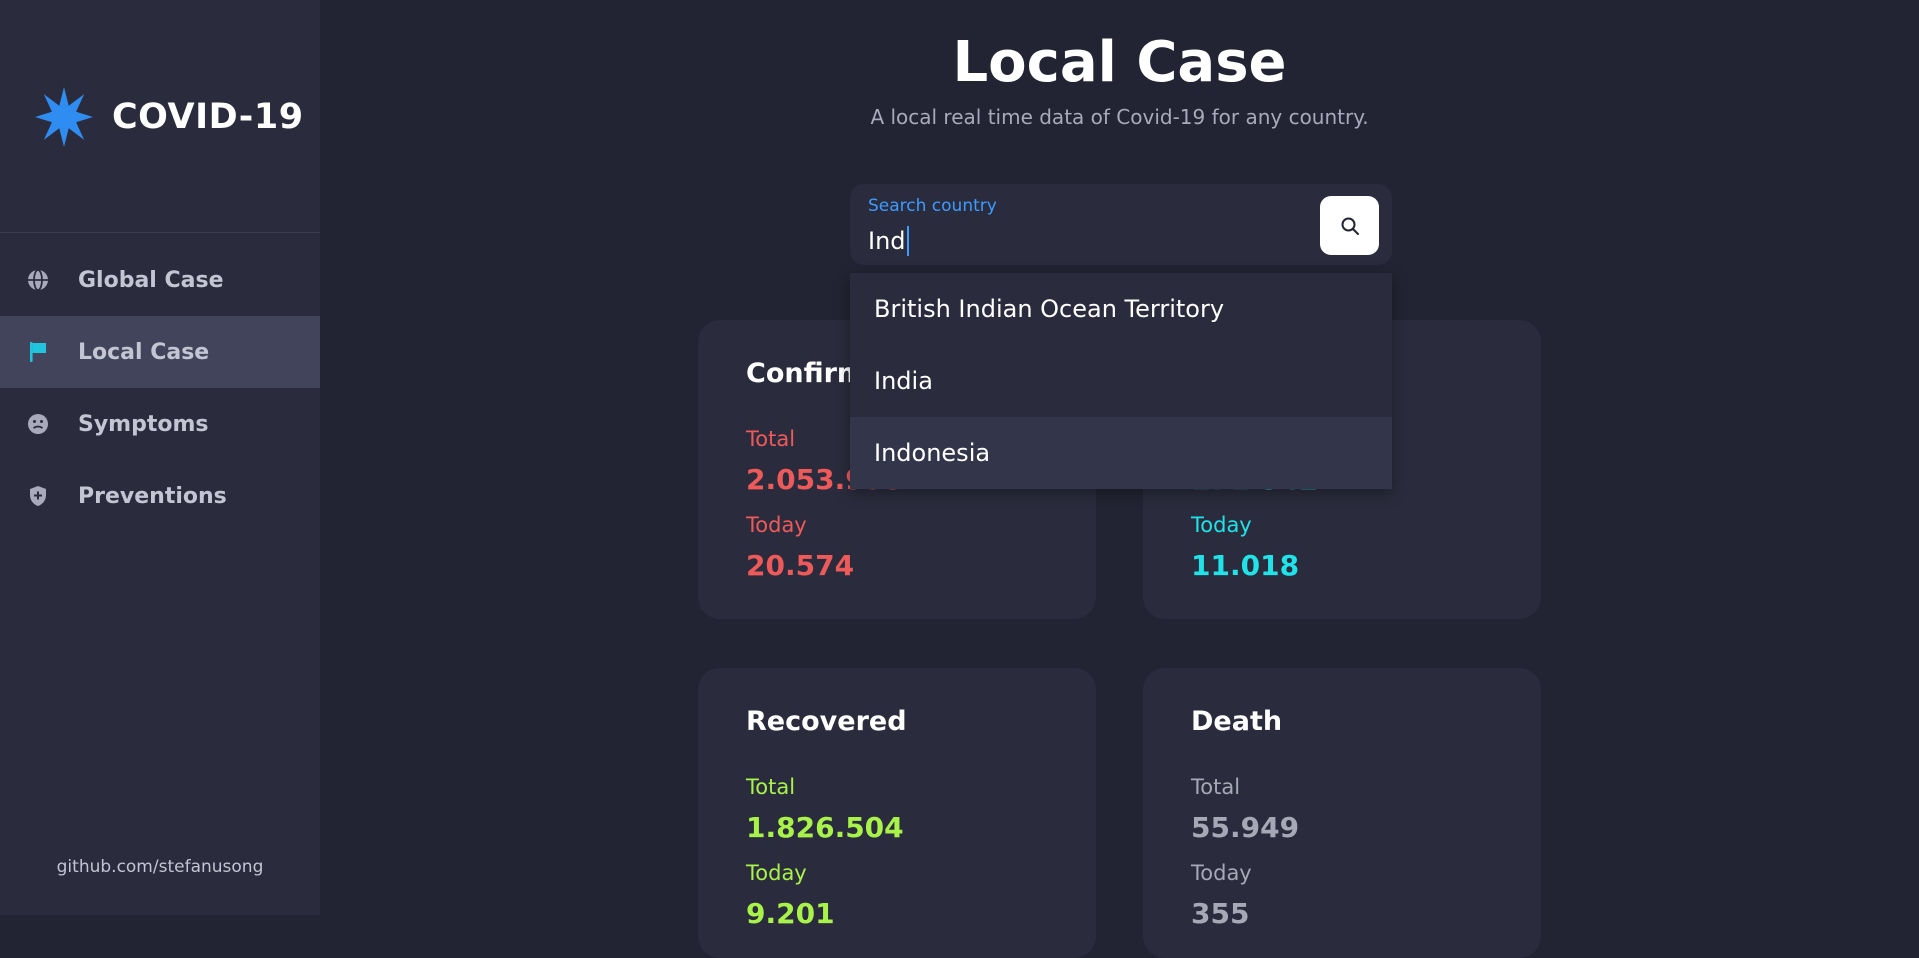 This screenshot has height=958, width=1919. What do you see at coordinates (800, 565) in the screenshot?
I see `today-value: 20.574` at bounding box center [800, 565].